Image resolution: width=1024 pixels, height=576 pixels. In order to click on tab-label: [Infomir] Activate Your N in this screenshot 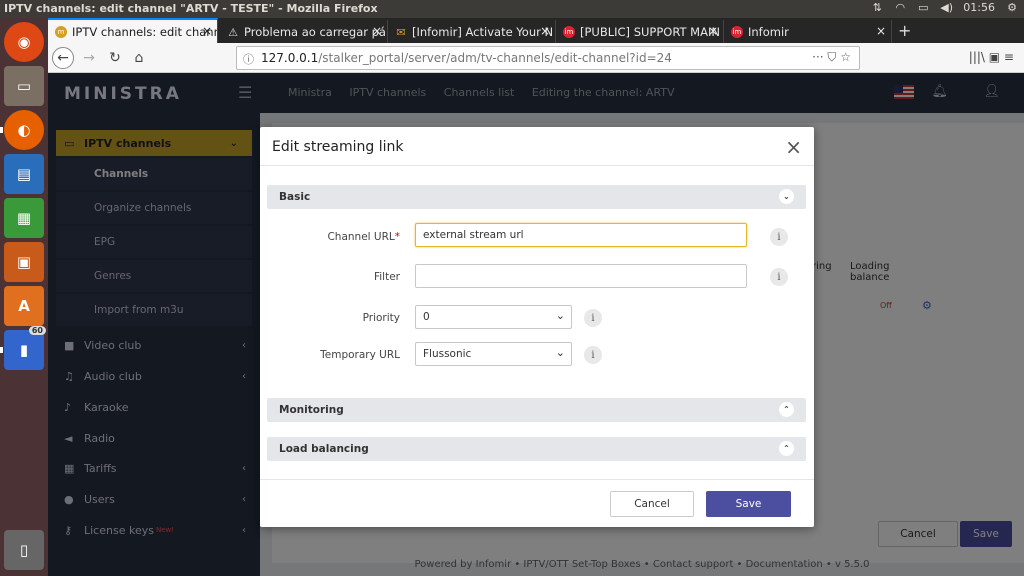, I will do `click(483, 31)`.